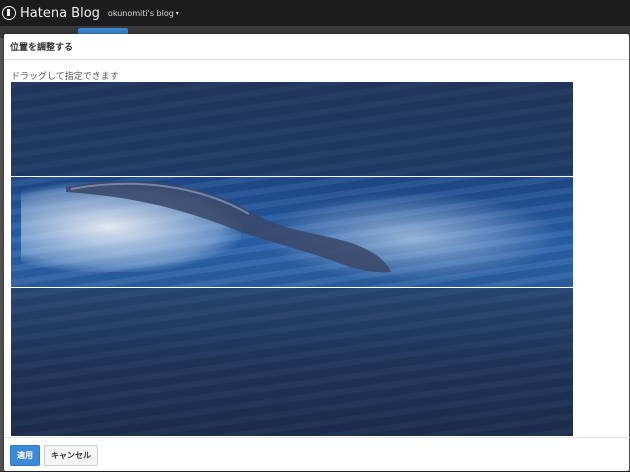 The height and width of the screenshot is (472, 630). I want to click on dialog-title: 位置を調整する, so click(42, 48).